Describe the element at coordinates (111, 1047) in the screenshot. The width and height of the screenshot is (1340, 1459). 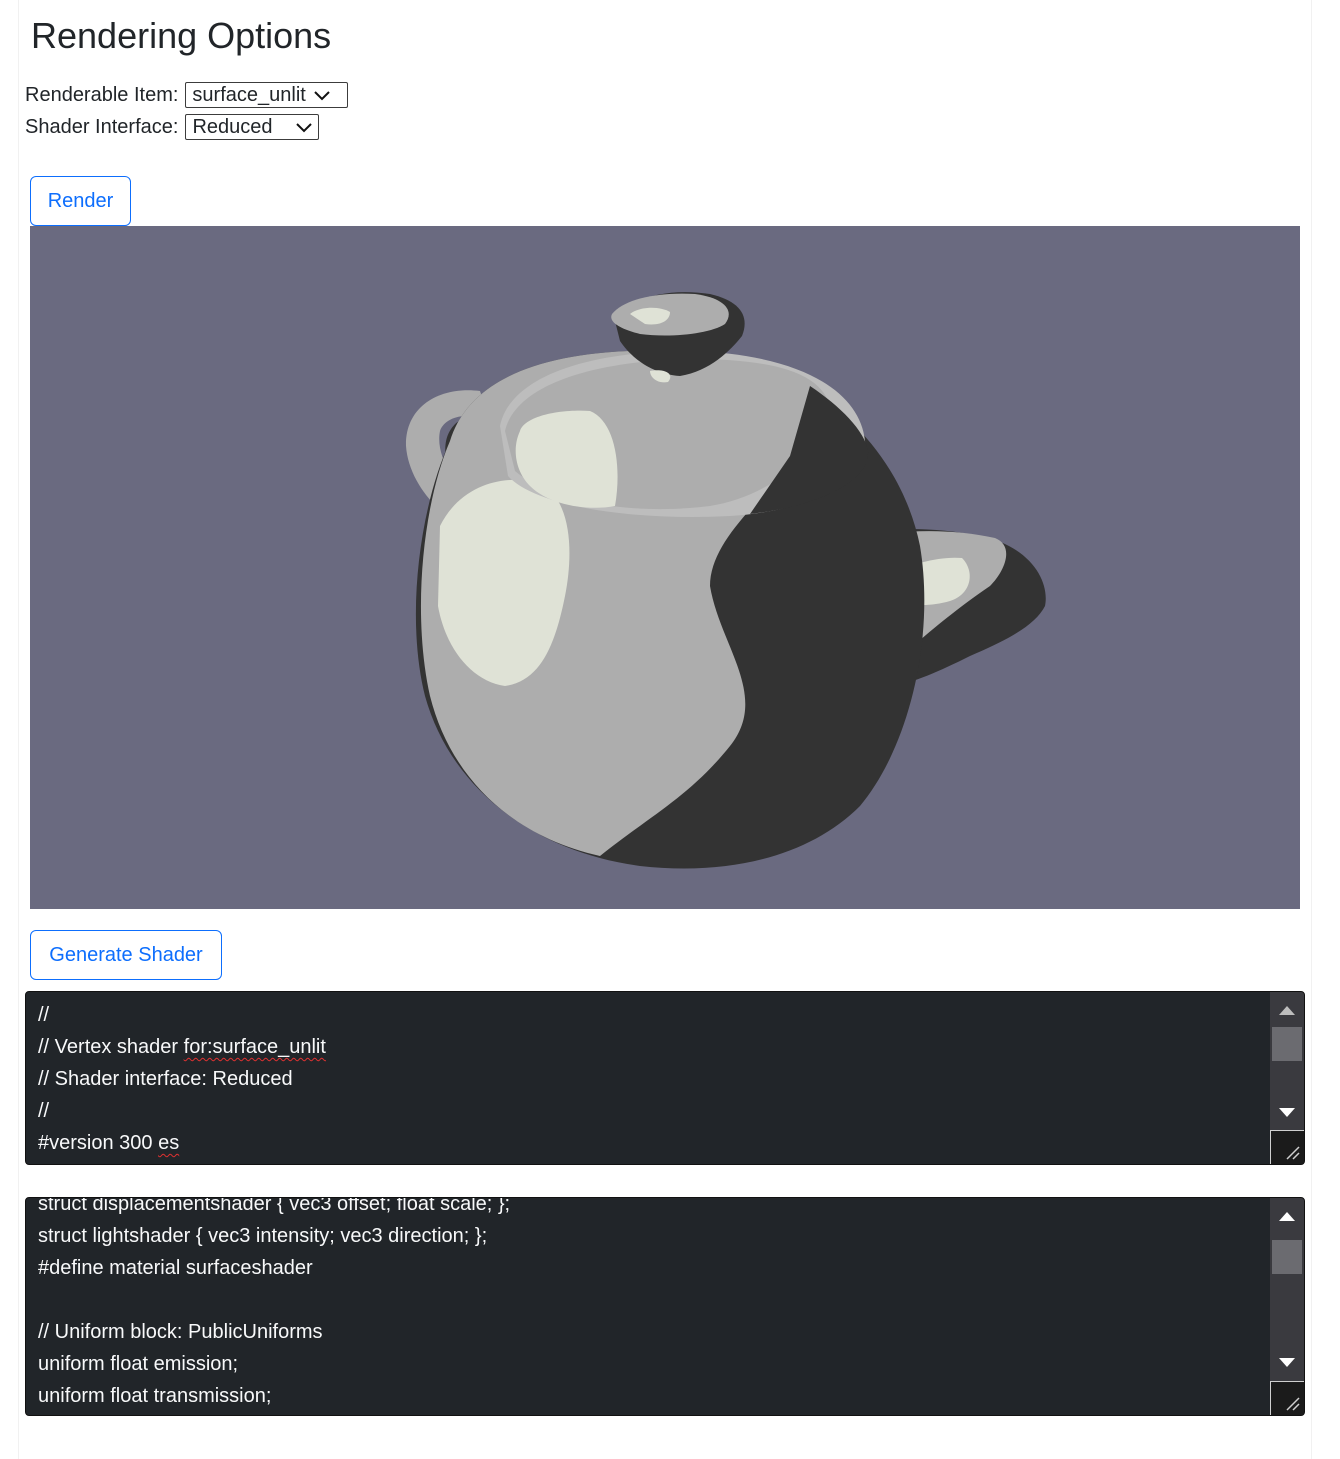
I see `code-segment-comment-prefix: // Vertex shader` at that location.